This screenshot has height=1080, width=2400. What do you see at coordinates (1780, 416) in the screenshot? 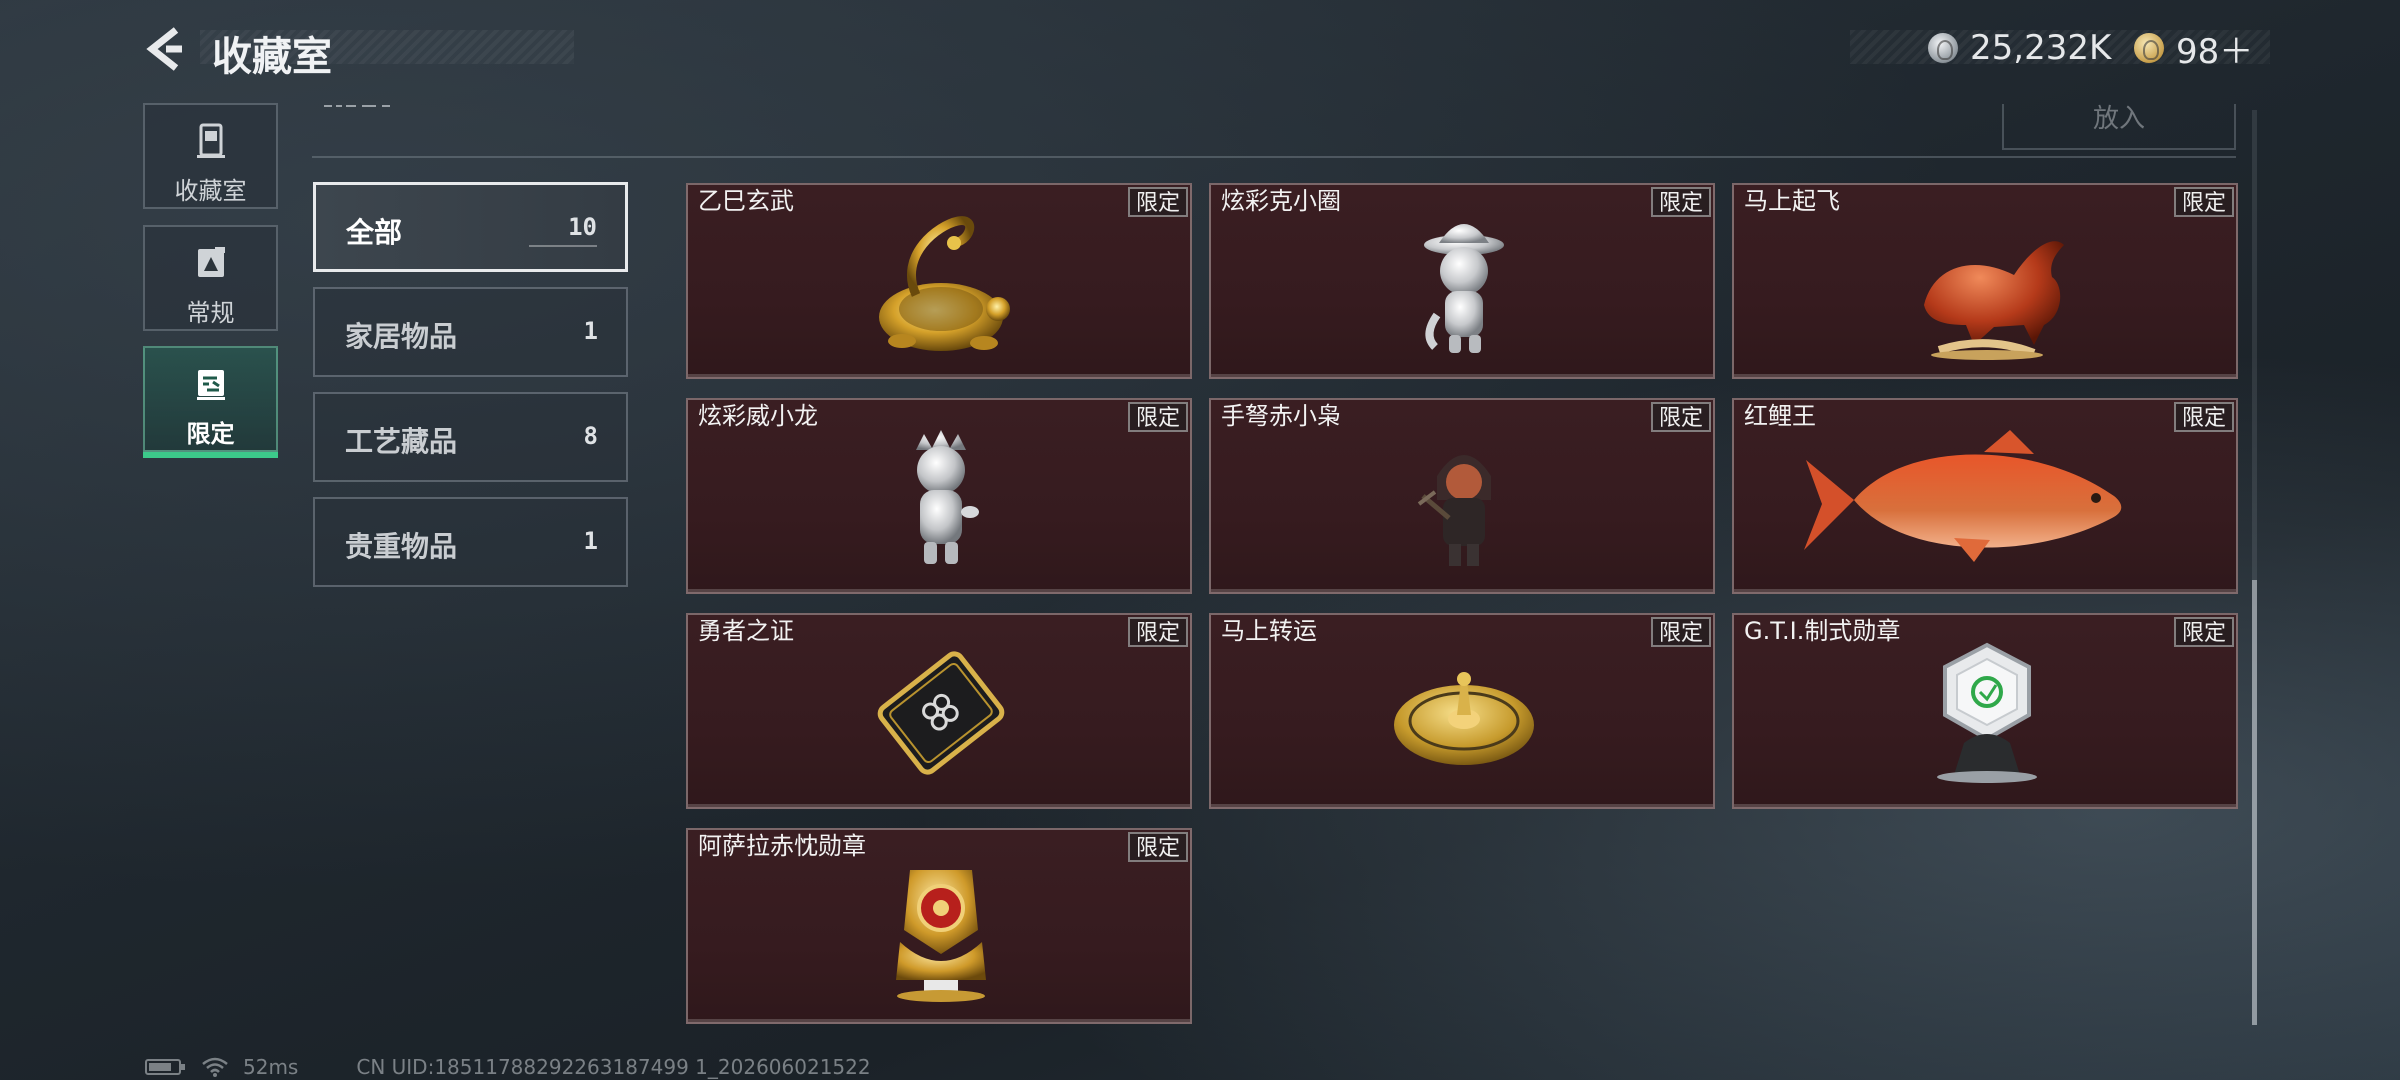
I see `item-name: 红鲤王` at bounding box center [1780, 416].